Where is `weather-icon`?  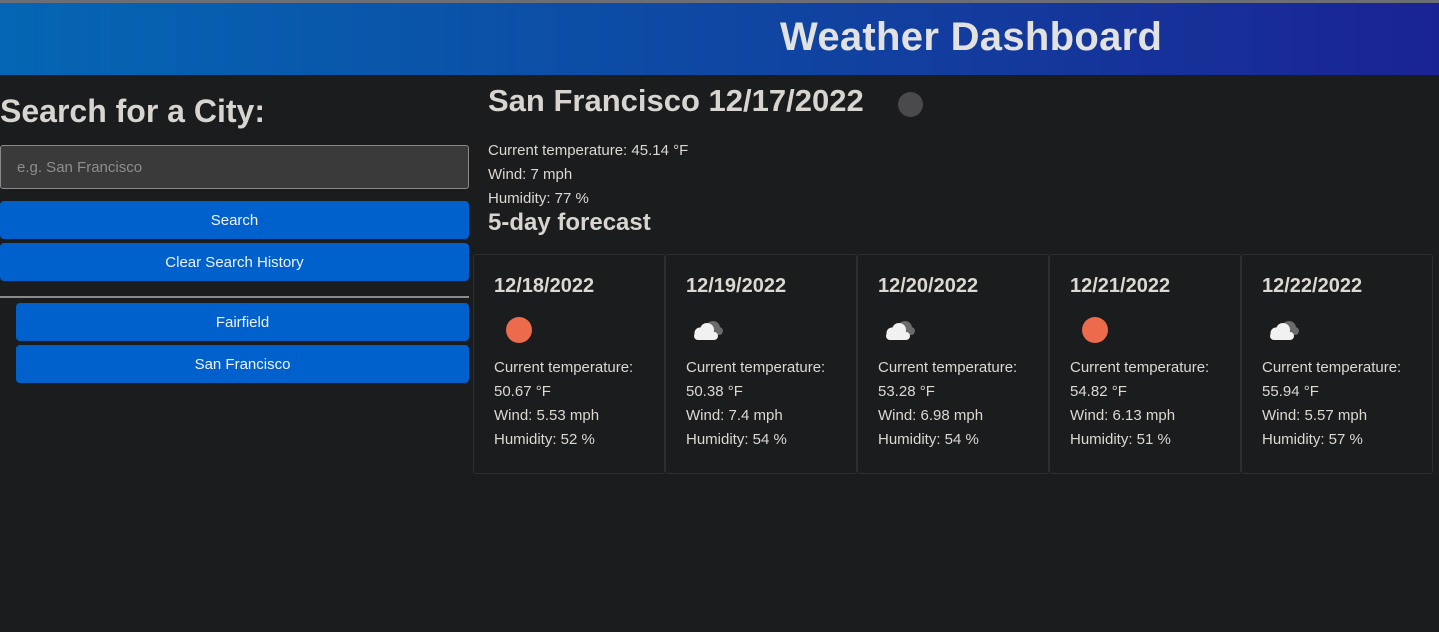 weather-icon is located at coordinates (910, 104).